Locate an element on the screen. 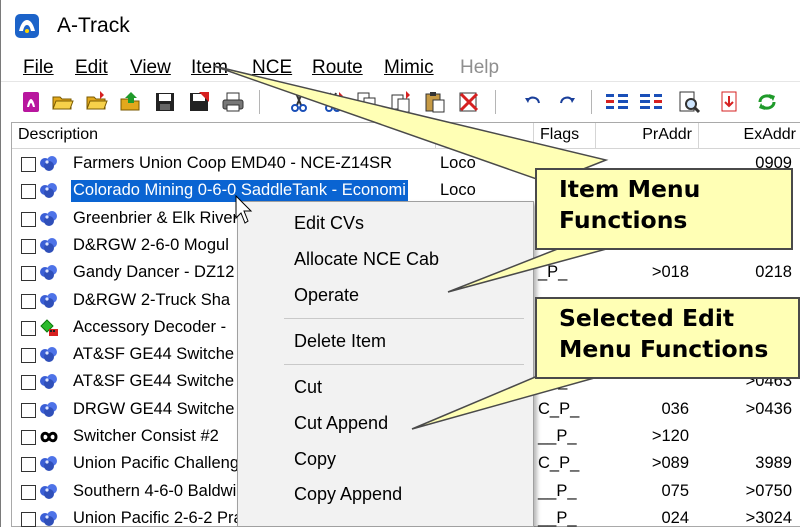 This screenshot has width=800, height=527. ctx-allocate-nce-cab-label: Allocate NCE Cab is located at coordinates (367, 259).